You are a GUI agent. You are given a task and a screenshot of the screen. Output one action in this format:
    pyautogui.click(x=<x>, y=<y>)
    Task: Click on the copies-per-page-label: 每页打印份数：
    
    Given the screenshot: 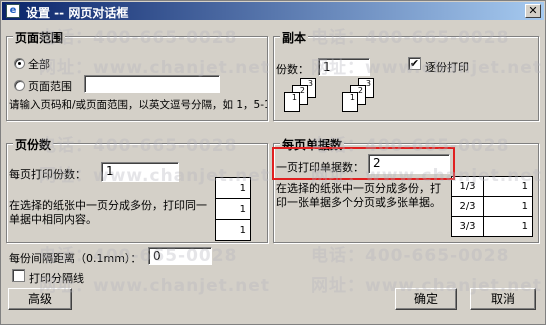 What is the action you would take?
    pyautogui.click(x=47, y=174)
    